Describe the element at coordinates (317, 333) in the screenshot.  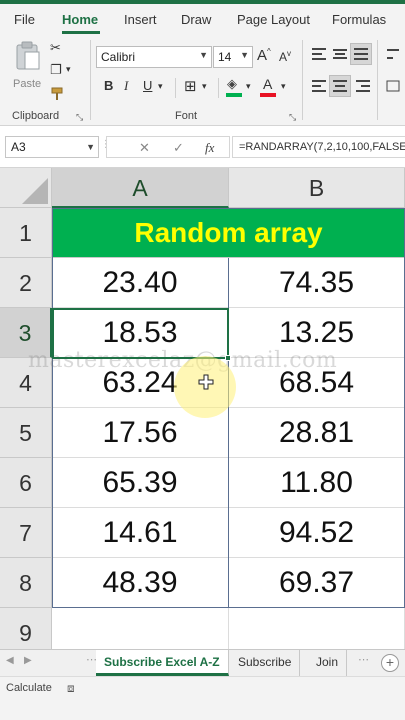
I see `cell-b3: 13.25` at that location.